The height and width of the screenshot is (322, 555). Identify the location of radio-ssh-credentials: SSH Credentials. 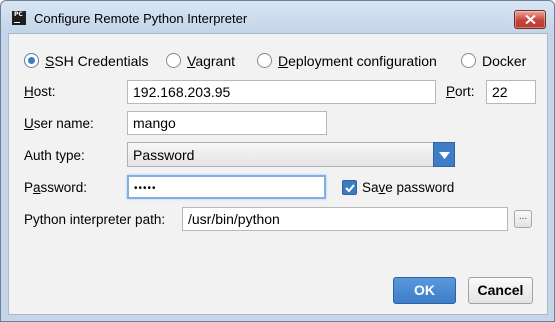
(89, 61).